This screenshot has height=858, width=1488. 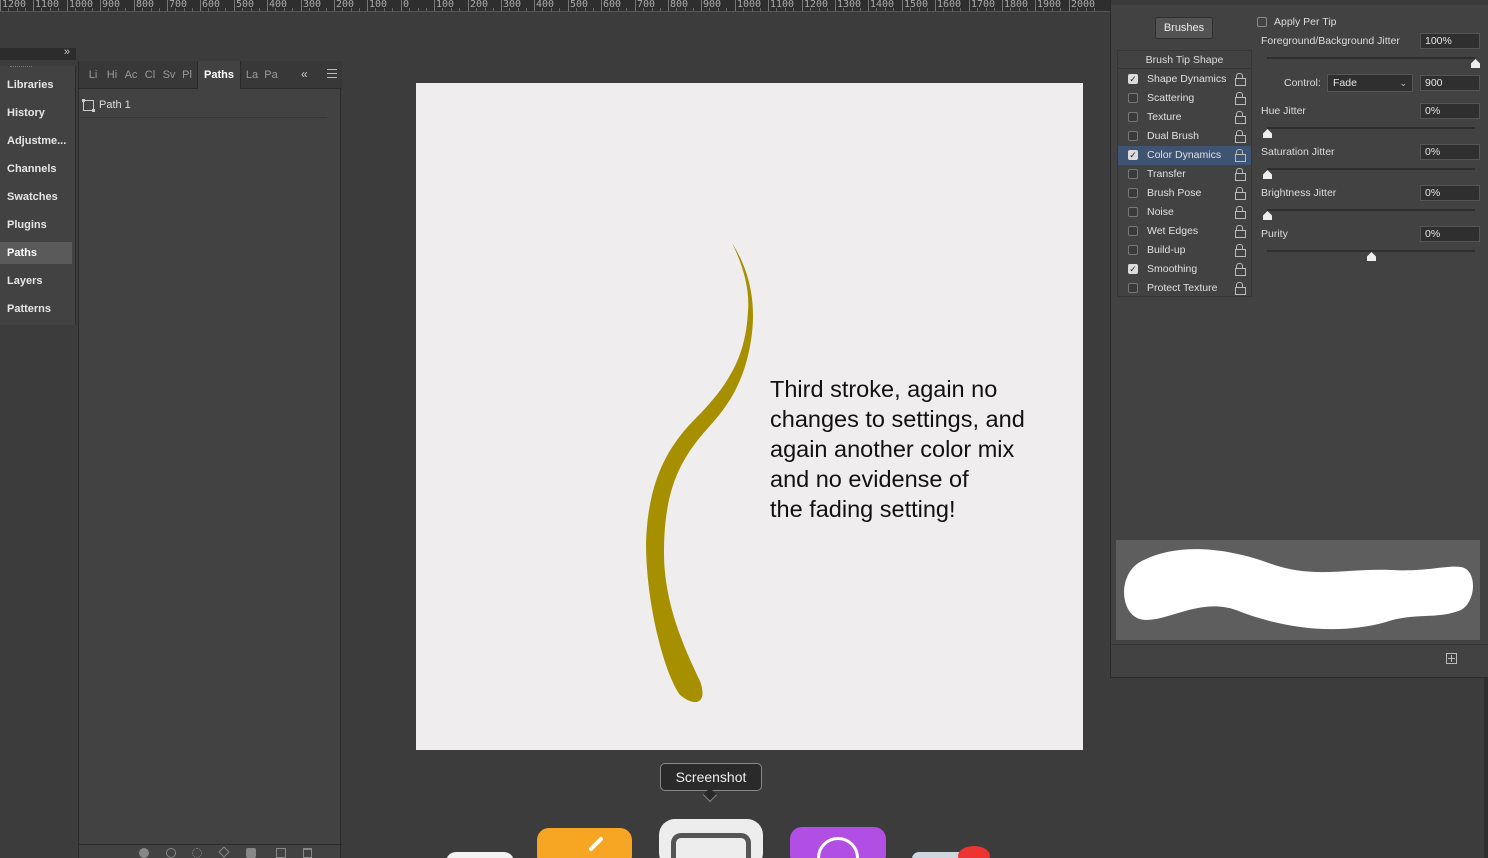 I want to click on new-path-icon, so click(x=281, y=853).